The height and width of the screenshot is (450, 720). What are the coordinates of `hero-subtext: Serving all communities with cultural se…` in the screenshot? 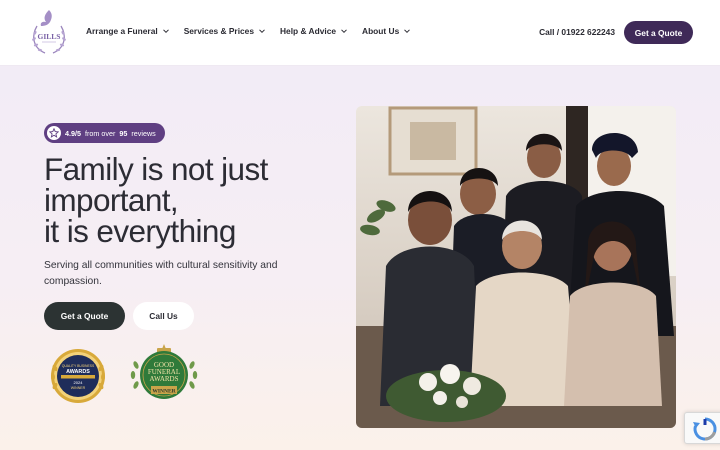 It's located at (161, 273).